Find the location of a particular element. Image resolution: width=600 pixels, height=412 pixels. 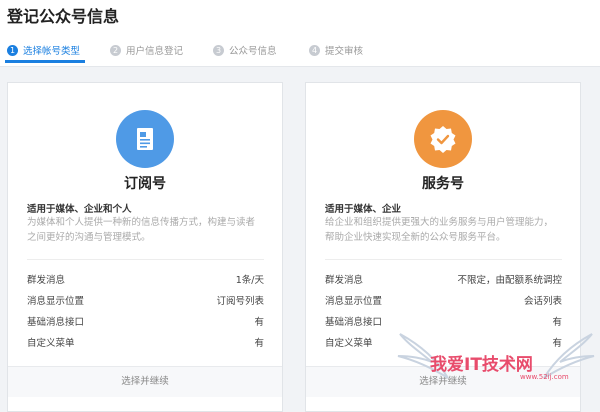

step-label: 公众号信息 is located at coordinates (253, 51).